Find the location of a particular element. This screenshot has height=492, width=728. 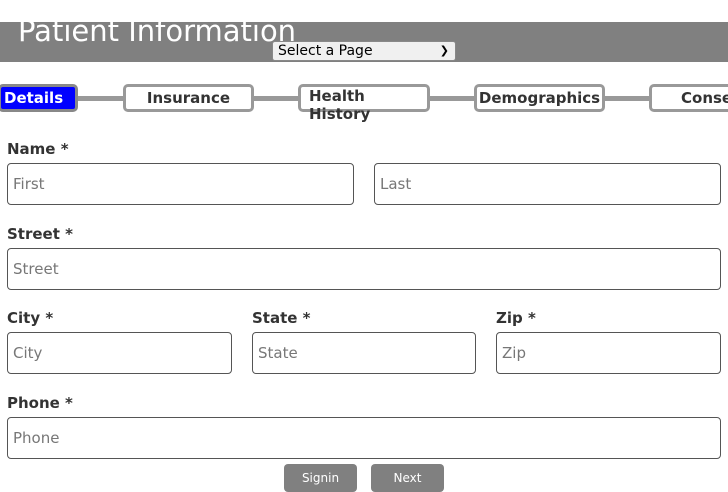

page-select: Select a Page ❯ is located at coordinates (364, 51).